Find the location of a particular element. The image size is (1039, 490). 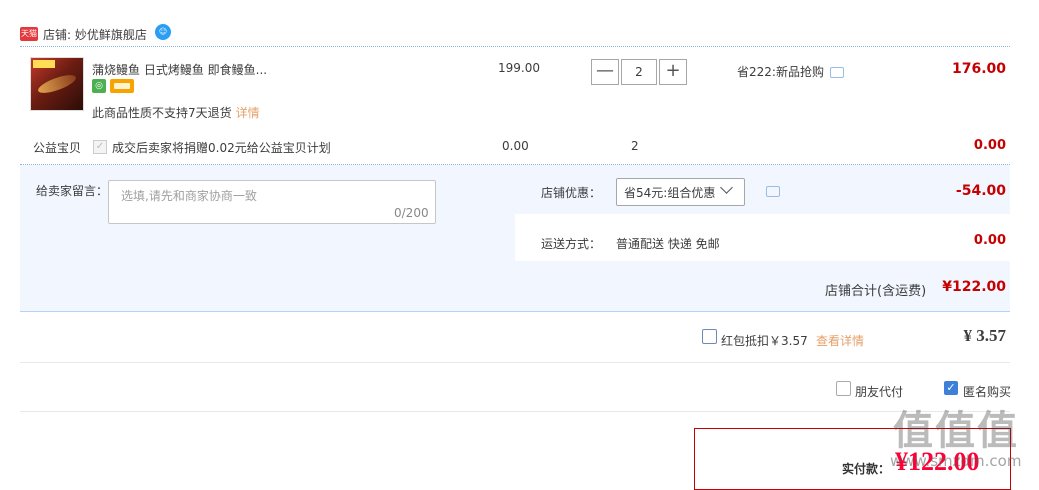

final-payment-label: 实付款： is located at coordinates (866, 469).